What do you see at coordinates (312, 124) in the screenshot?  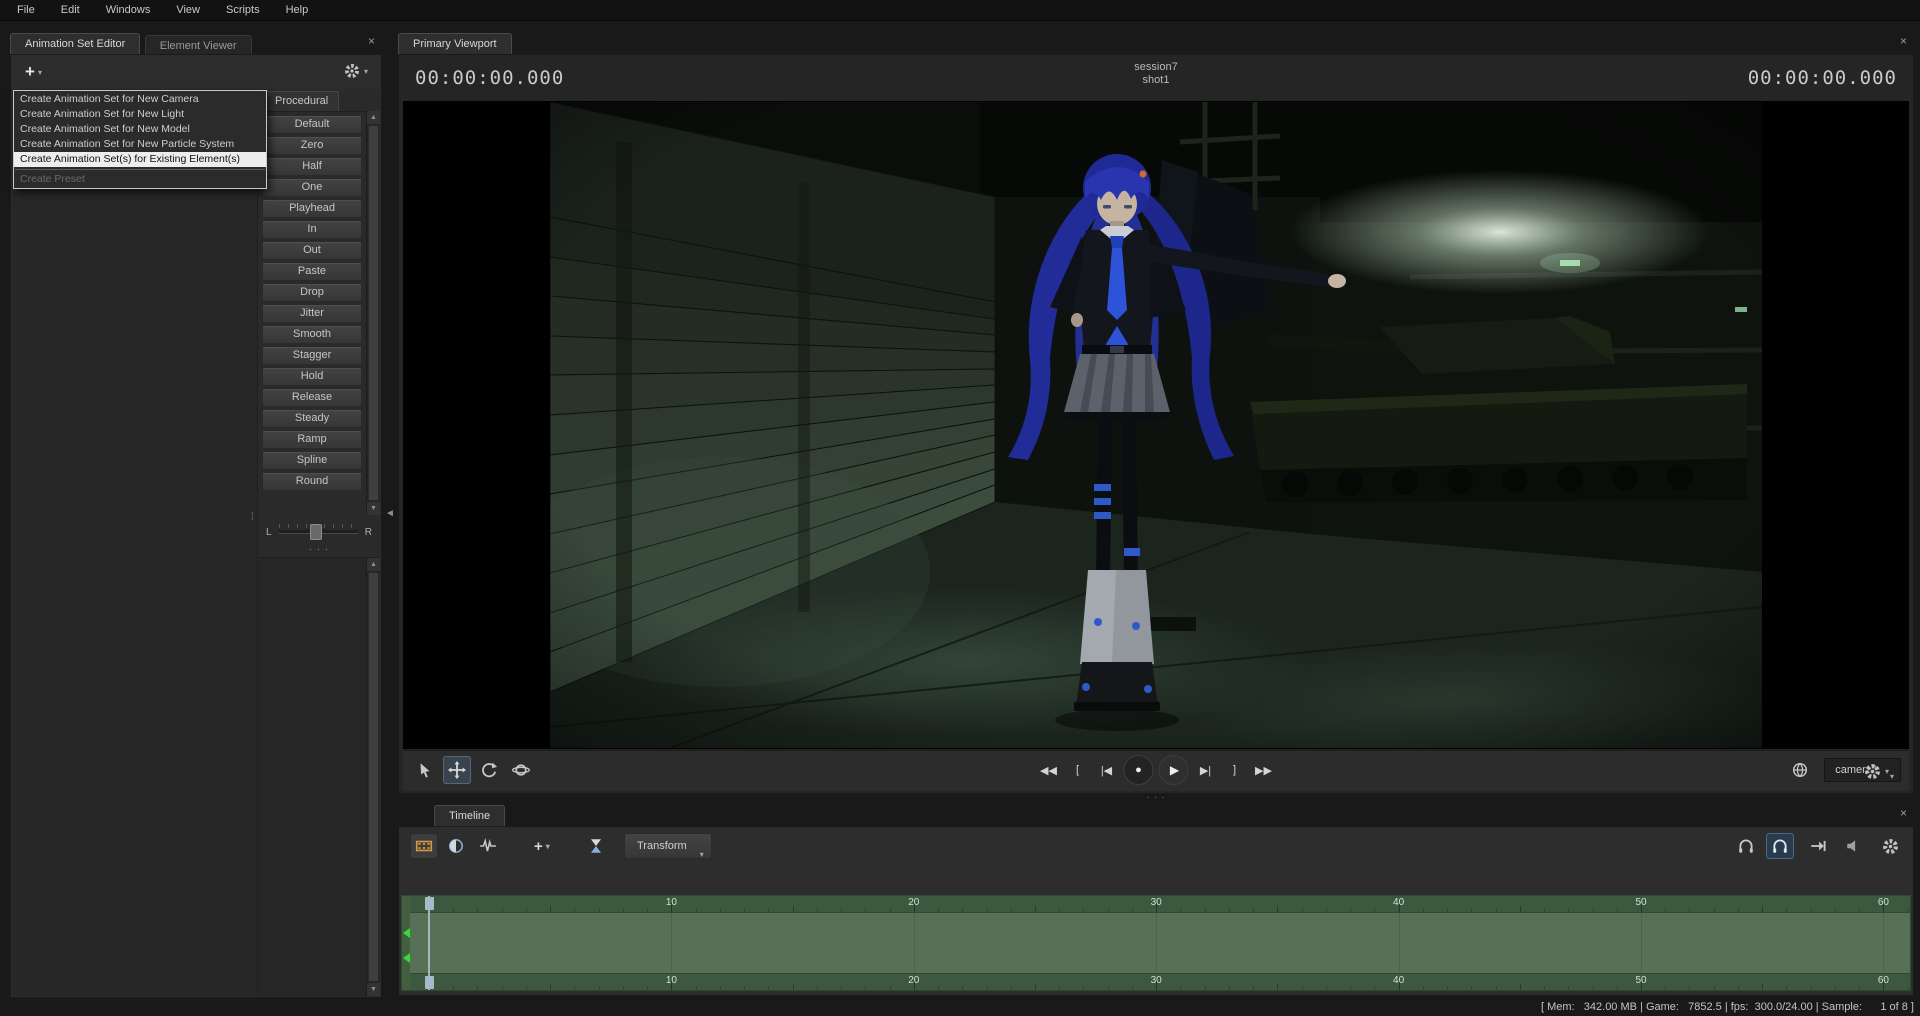 I see `preset-button-default: Default` at bounding box center [312, 124].